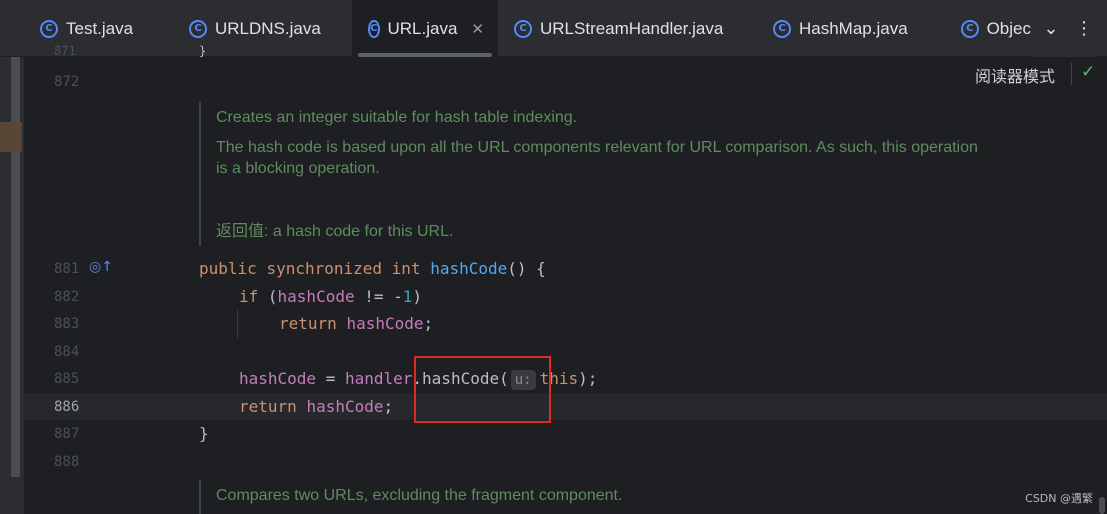 The height and width of the screenshot is (514, 1107). Describe the element at coordinates (15, 267) in the screenshot. I see `left-scrollbar` at that location.